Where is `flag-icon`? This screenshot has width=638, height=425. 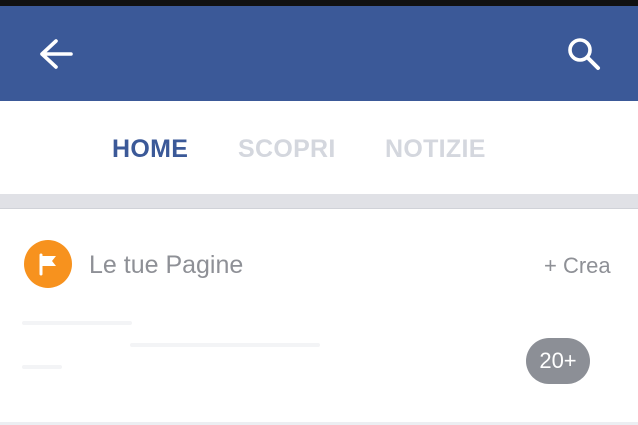
flag-icon is located at coordinates (47, 264).